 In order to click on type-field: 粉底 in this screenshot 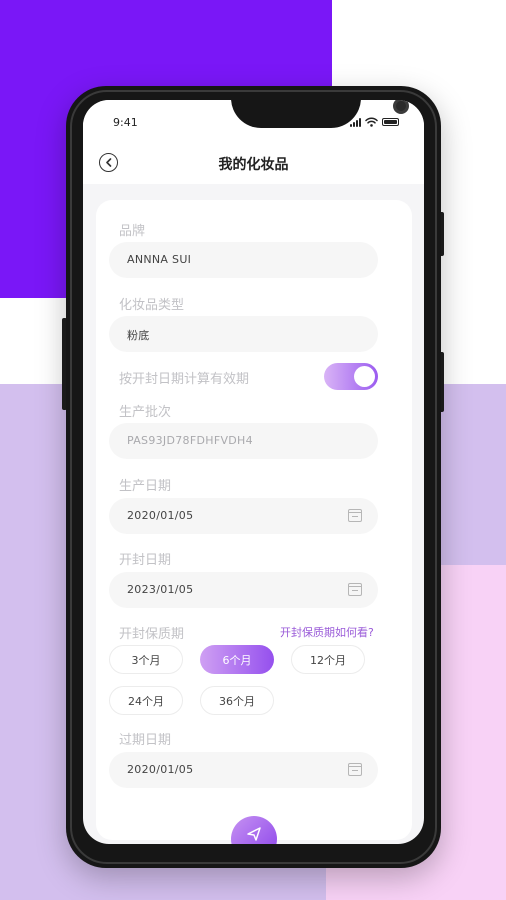, I will do `click(243, 334)`.